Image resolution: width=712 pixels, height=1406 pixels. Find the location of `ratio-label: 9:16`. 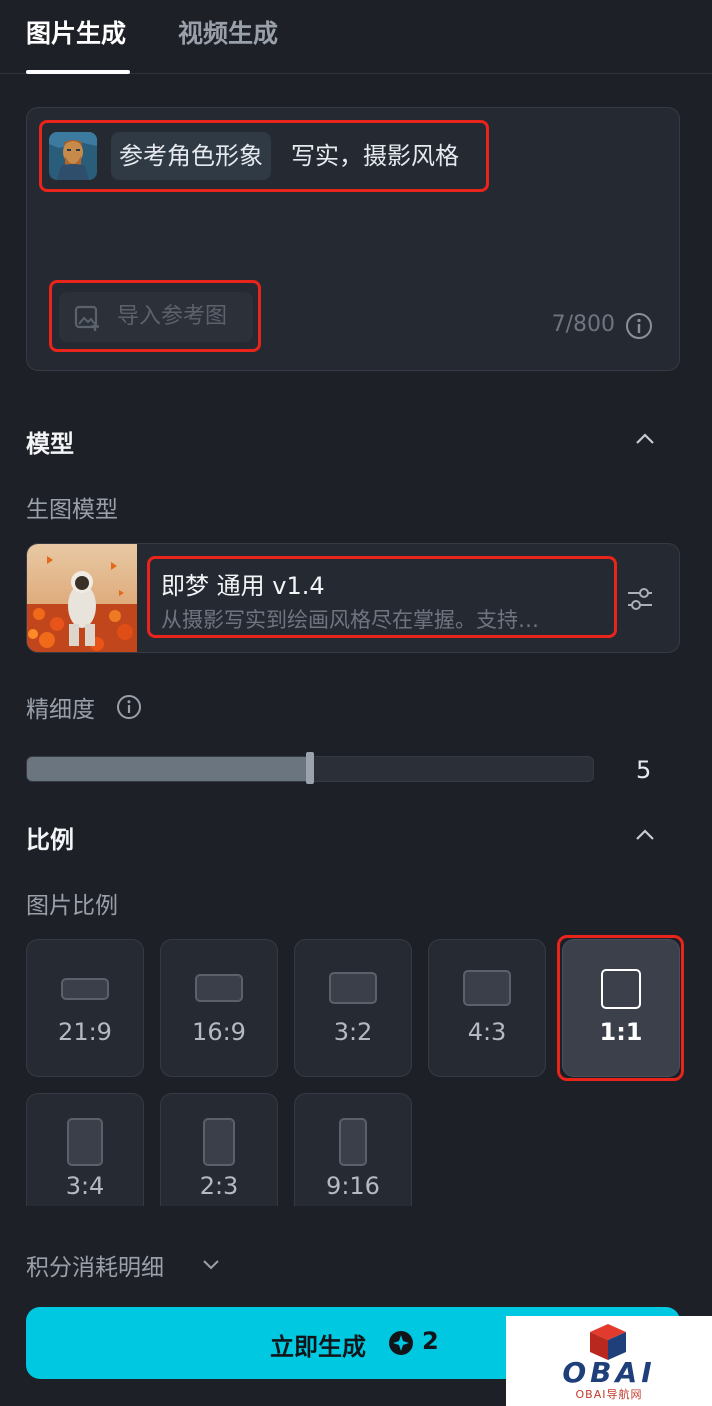

ratio-label: 9:16 is located at coordinates (353, 1186).